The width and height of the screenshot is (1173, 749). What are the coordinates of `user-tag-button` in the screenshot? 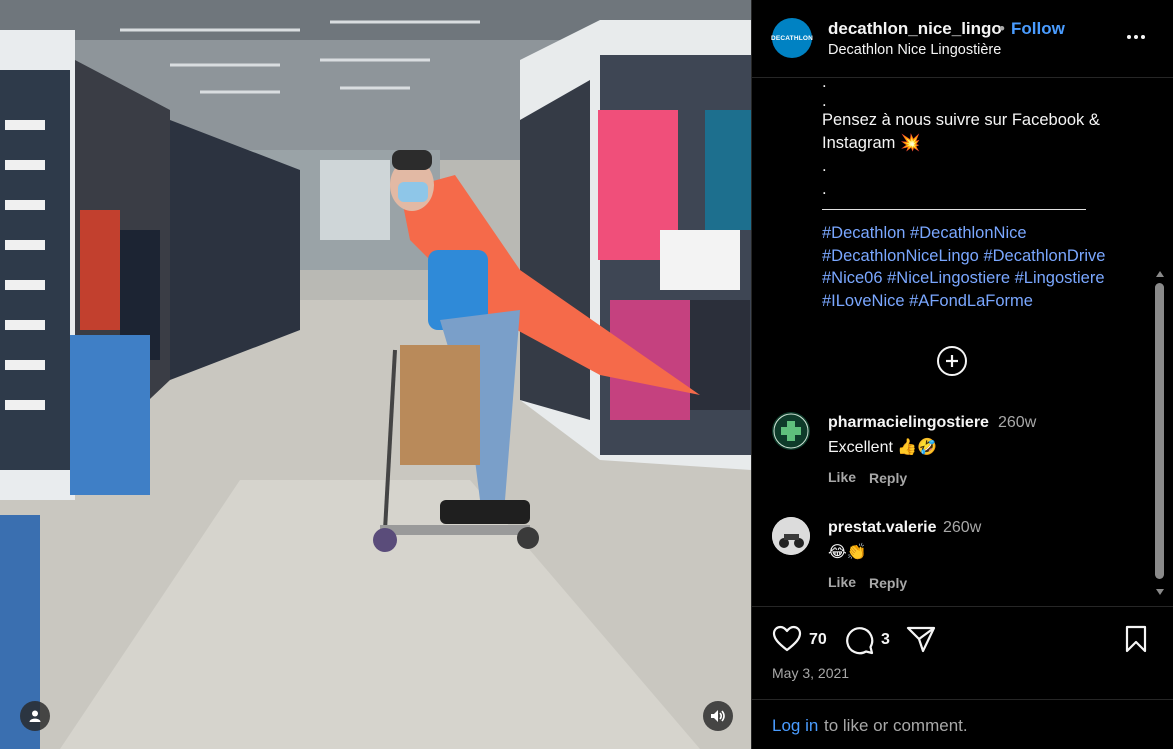 It's located at (35, 716).